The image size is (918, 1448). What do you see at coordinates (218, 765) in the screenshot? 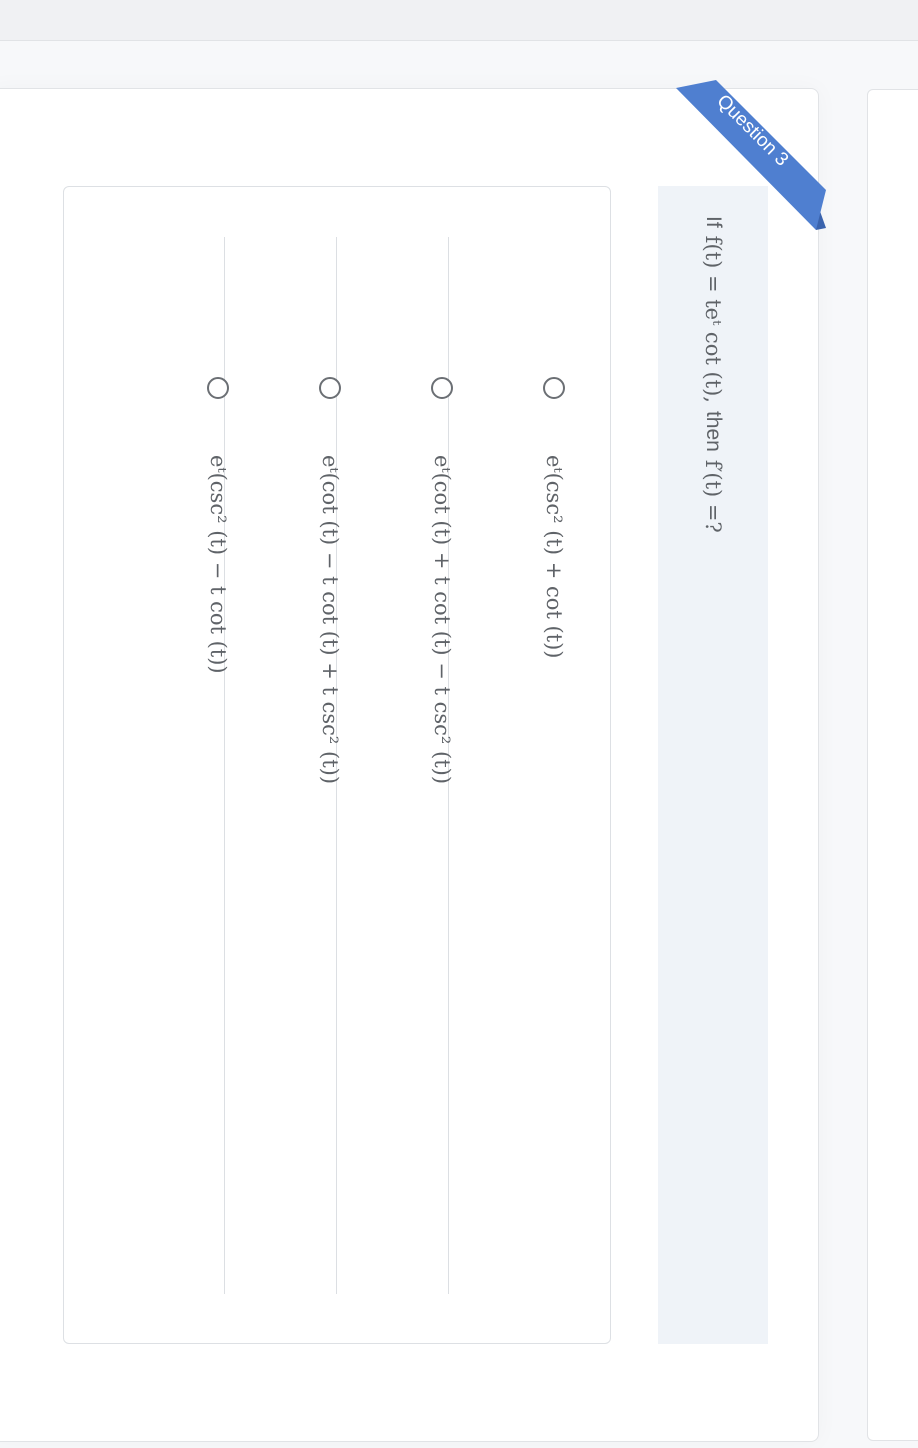
I see `answer-option-4: eᵗ(csc² (t) − t cot (t))` at bounding box center [218, 765].